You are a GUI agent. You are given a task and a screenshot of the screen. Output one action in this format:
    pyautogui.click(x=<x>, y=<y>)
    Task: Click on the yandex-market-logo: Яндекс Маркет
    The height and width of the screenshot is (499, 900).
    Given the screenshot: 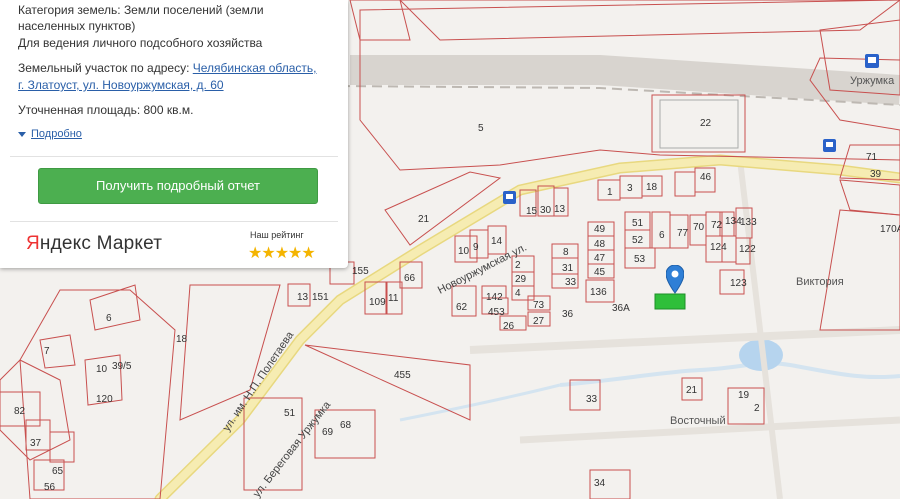 What is the action you would take?
    pyautogui.click(x=94, y=244)
    